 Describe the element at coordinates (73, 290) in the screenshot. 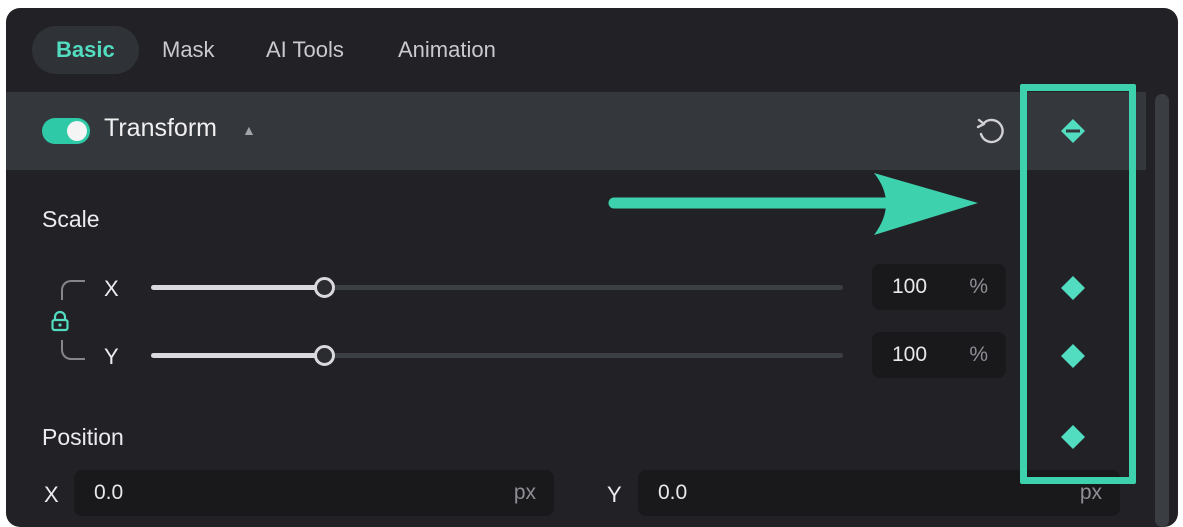

I see `lock-bracket-top` at that location.